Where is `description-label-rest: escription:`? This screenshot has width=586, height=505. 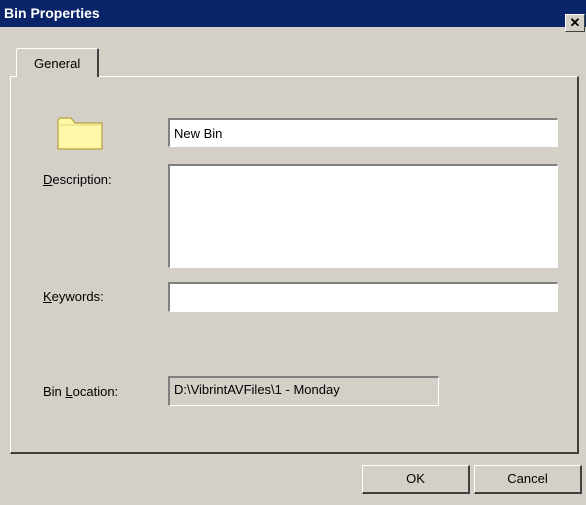 description-label-rest: escription: is located at coordinates (82, 179).